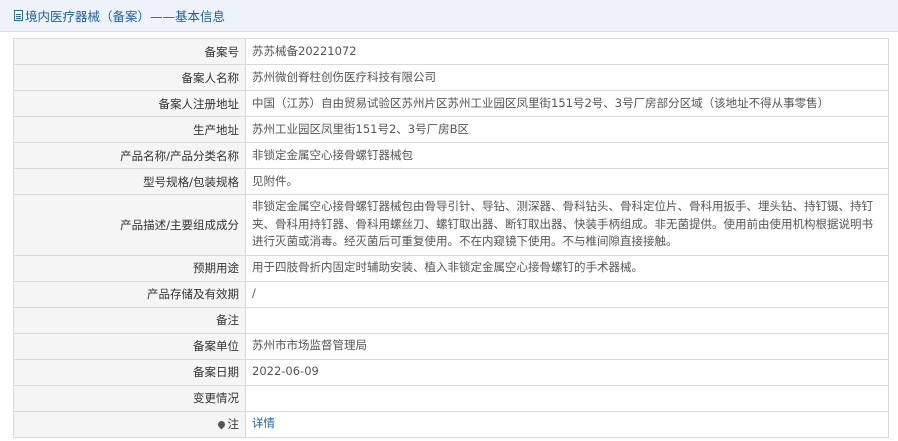  I want to click on table-row: 生产地址 苏州工业园区凤里街151号2、3号厂房B区, so click(451, 129).